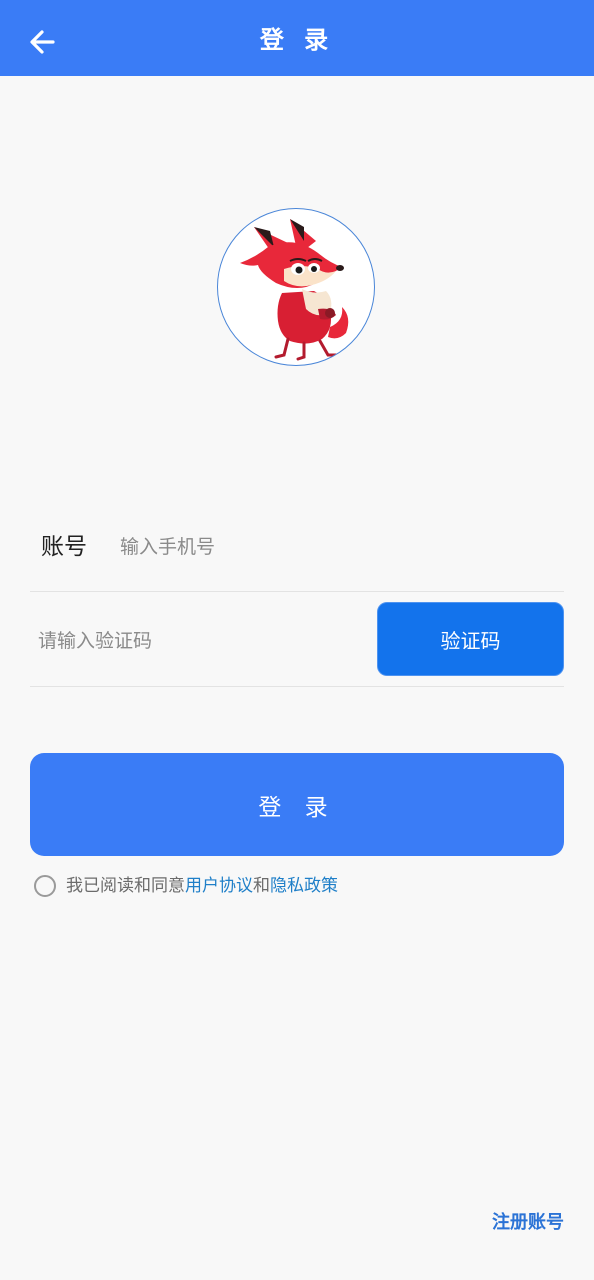  What do you see at coordinates (125, 886) in the screenshot?
I see `agreement-prefix: 我已阅读和同意` at bounding box center [125, 886].